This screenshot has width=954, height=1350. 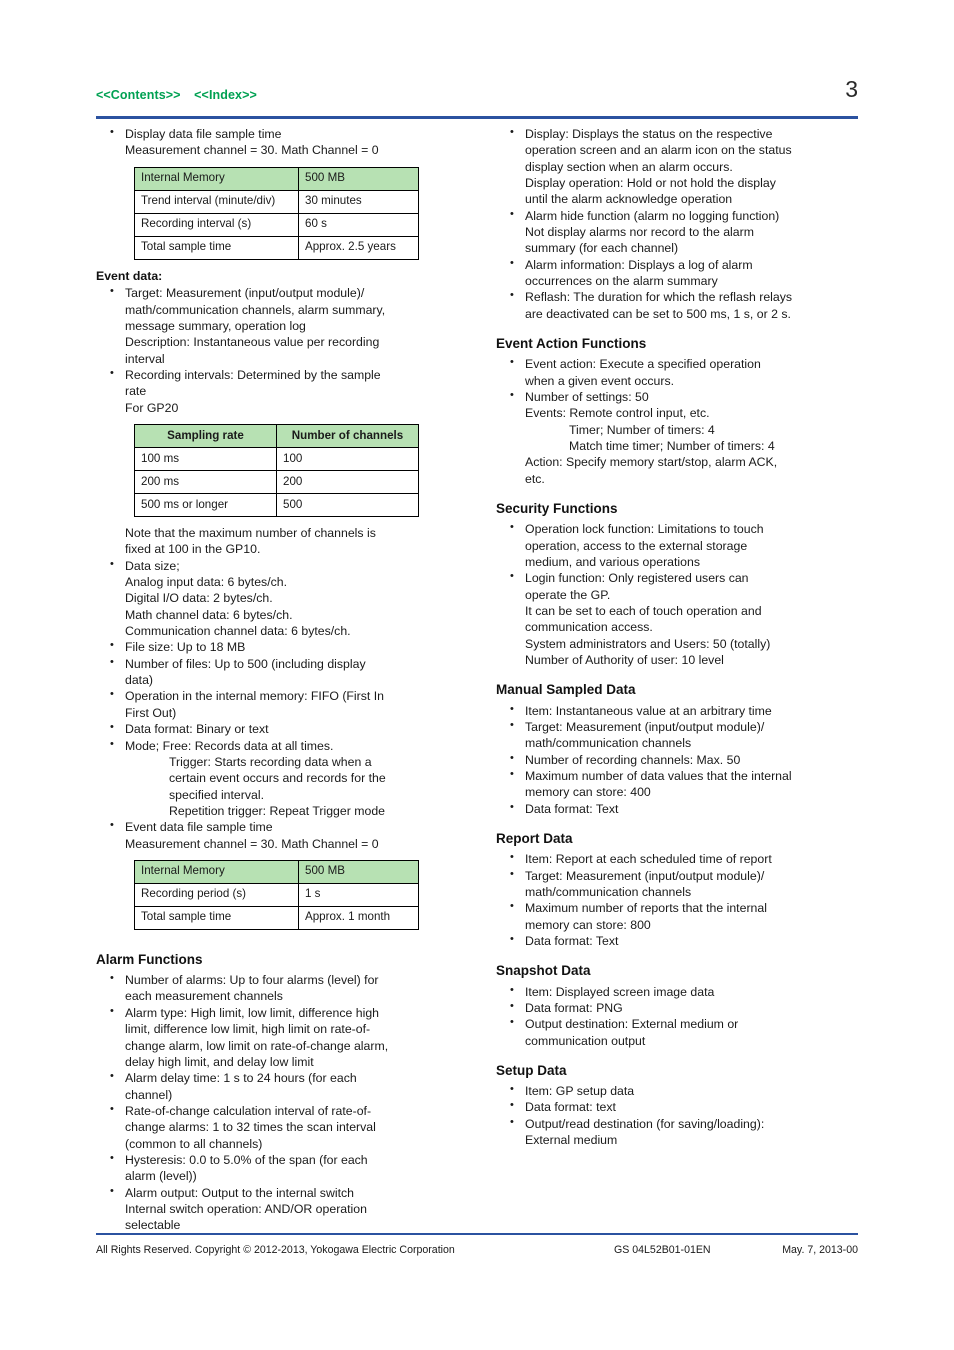 I want to click on document-number: GS 04L52B01-01EN, so click(x=662, y=1250).